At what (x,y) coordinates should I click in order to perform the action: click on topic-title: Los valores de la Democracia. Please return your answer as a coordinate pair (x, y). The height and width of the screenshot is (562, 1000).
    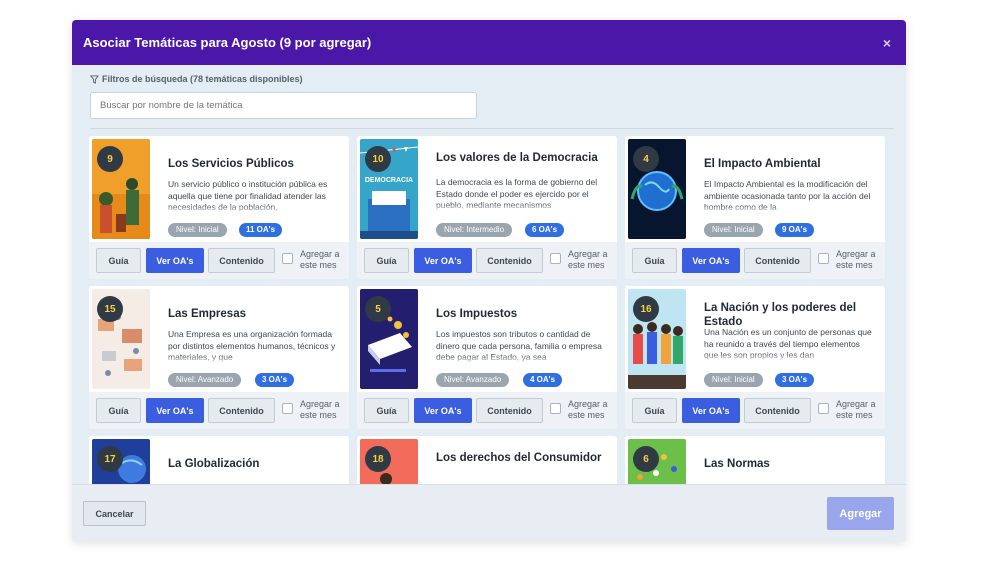
    Looking at the image, I should click on (517, 158).